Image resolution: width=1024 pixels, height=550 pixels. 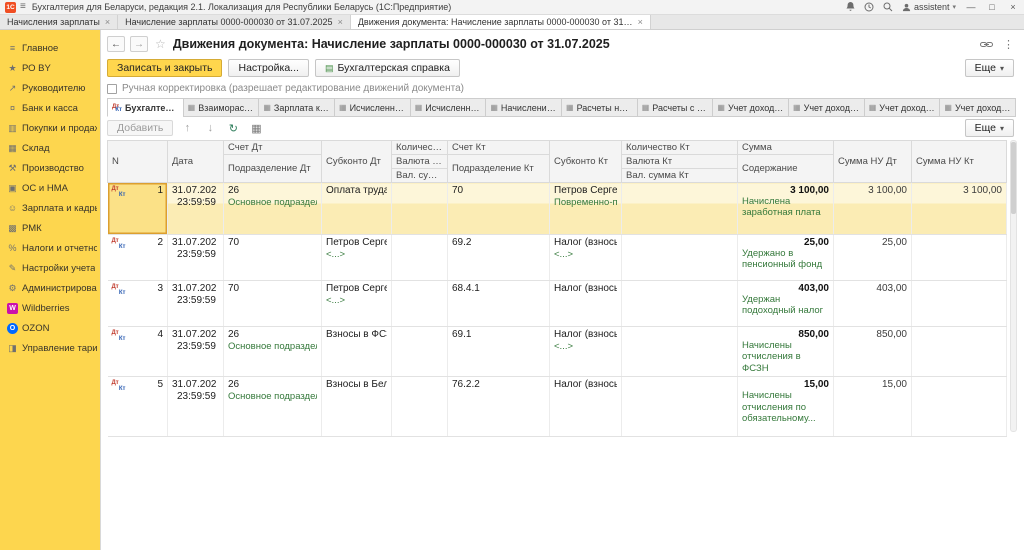 I want to click on sidebar-item-ozon: O OZON, so click(x=50, y=328).